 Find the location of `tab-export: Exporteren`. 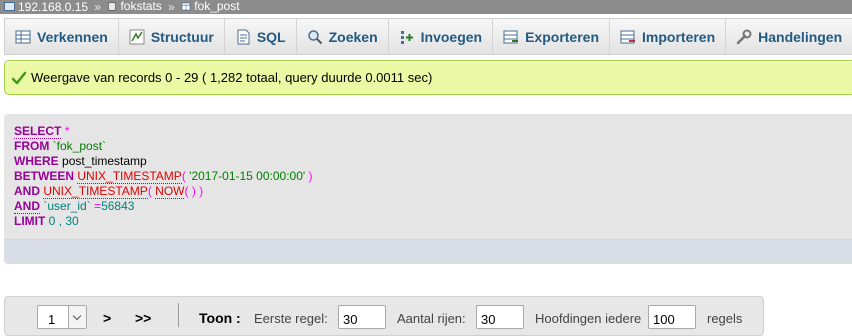

tab-export: Exporteren is located at coordinates (552, 36).